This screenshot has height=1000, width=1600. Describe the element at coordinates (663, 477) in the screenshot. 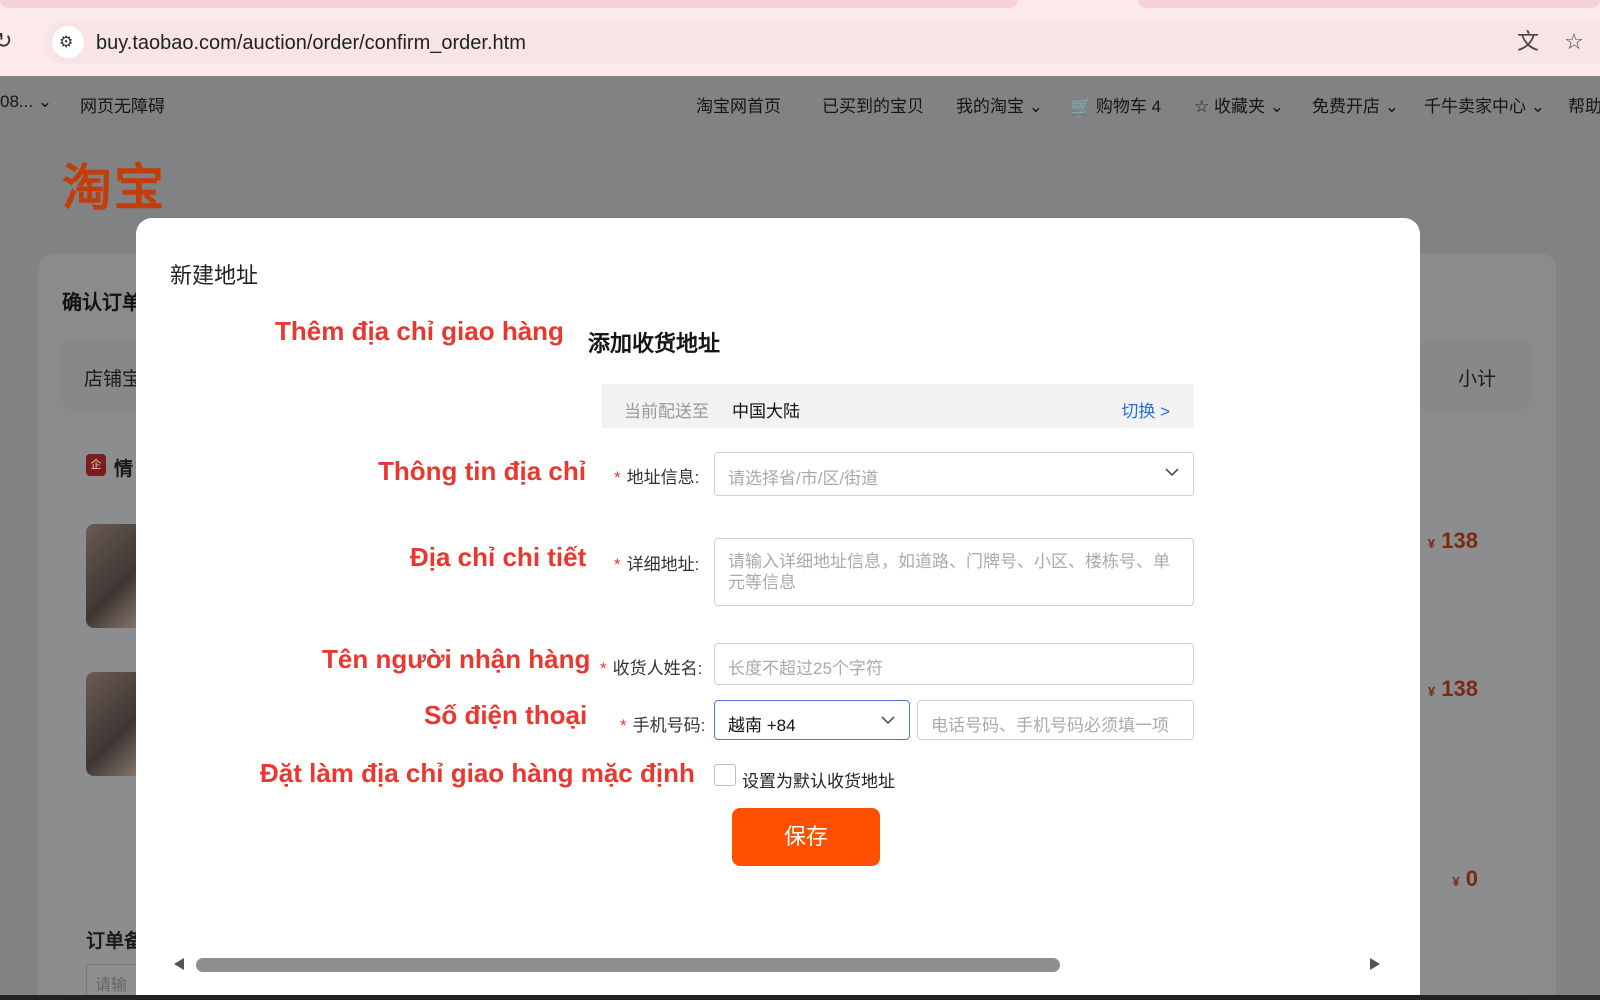

I see `address-info-label-text: 地址信息:` at that location.